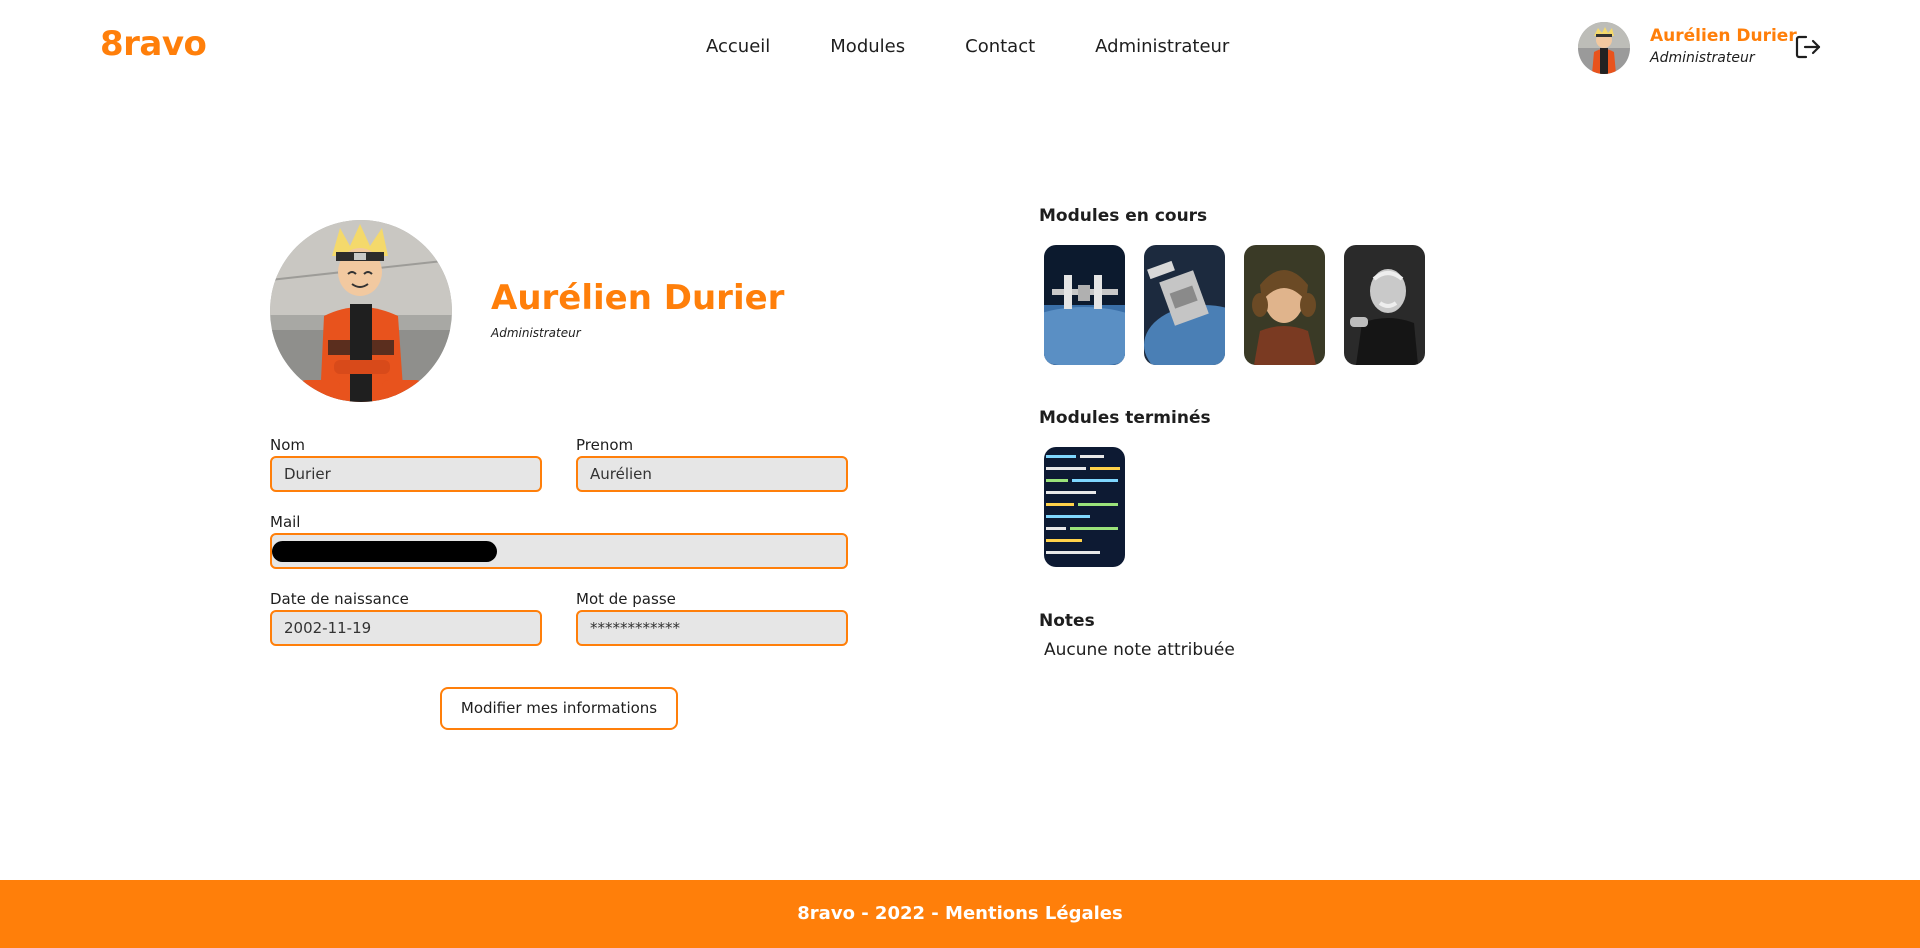  I want to click on password-field: ************, so click(712, 628).